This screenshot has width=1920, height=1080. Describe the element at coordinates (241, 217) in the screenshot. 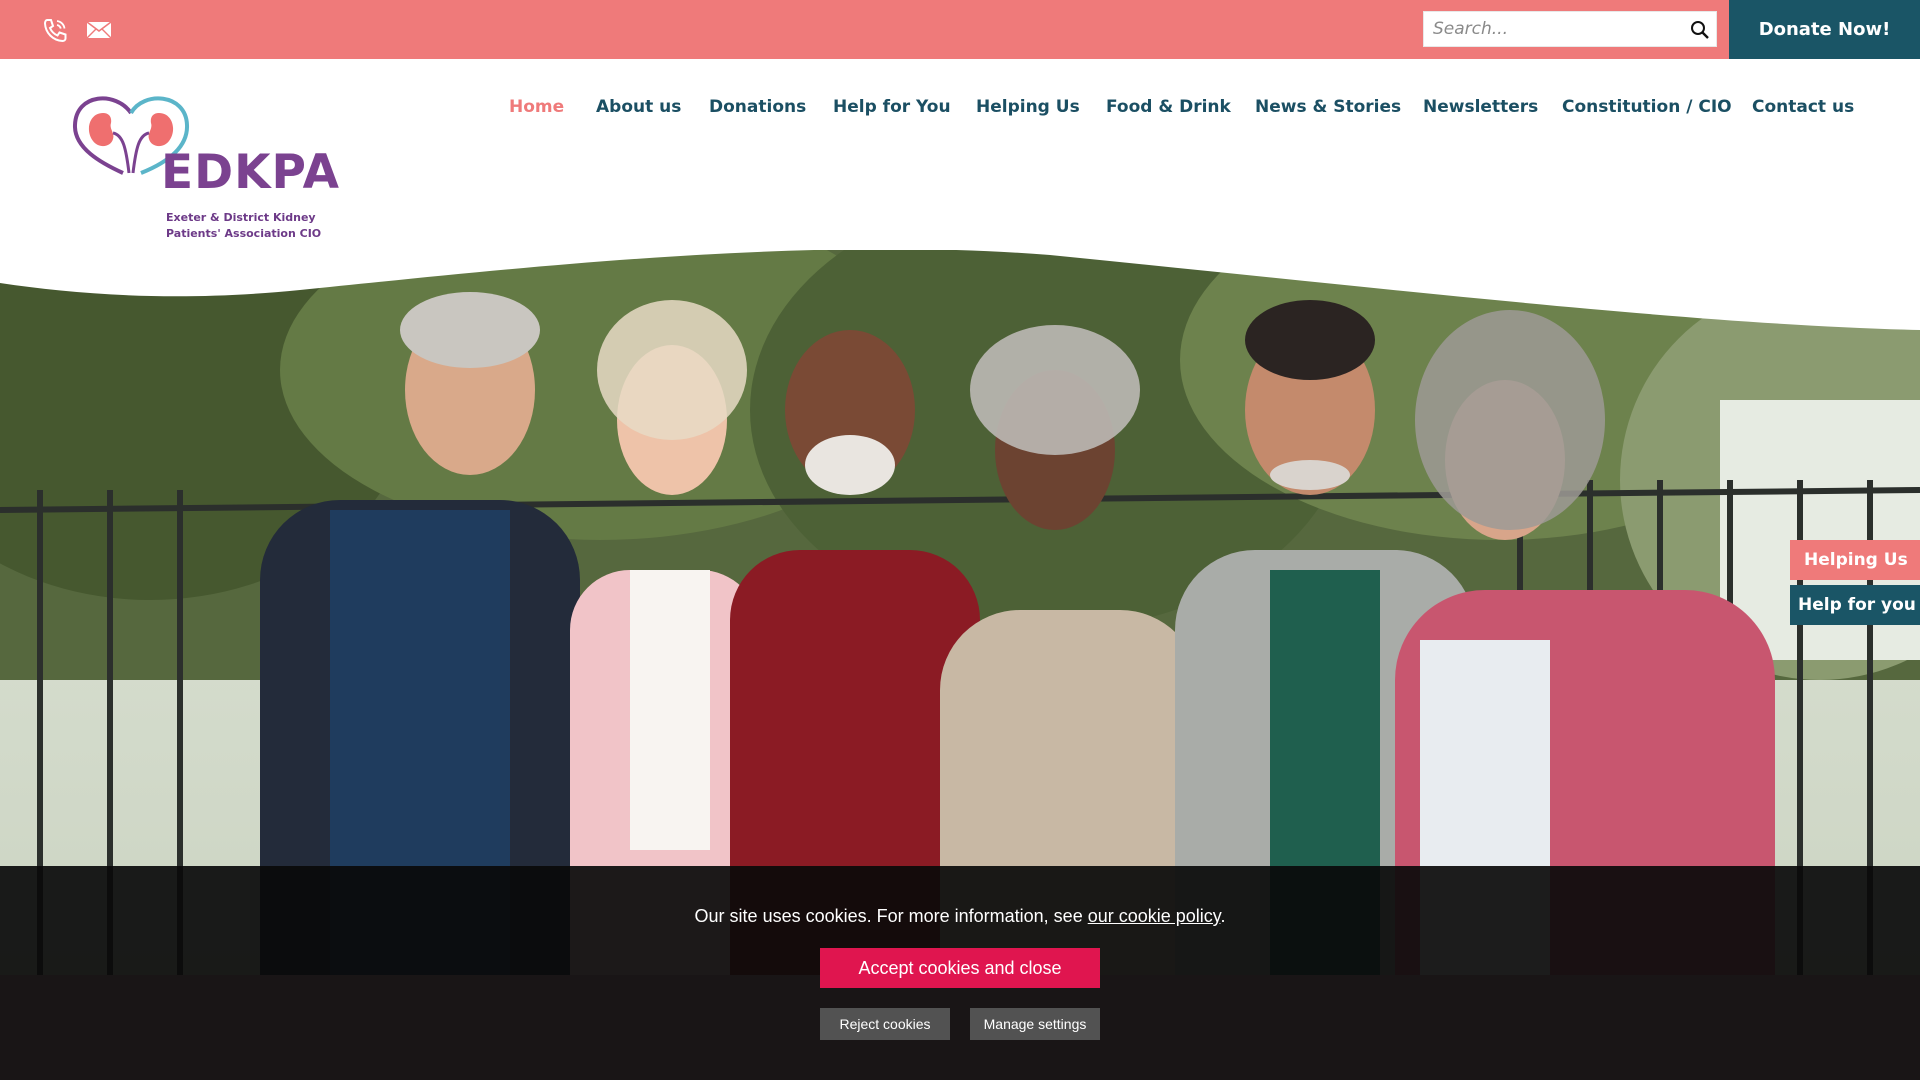

I see `logo-subtitle-line1: Exeter & District Kidney` at that location.